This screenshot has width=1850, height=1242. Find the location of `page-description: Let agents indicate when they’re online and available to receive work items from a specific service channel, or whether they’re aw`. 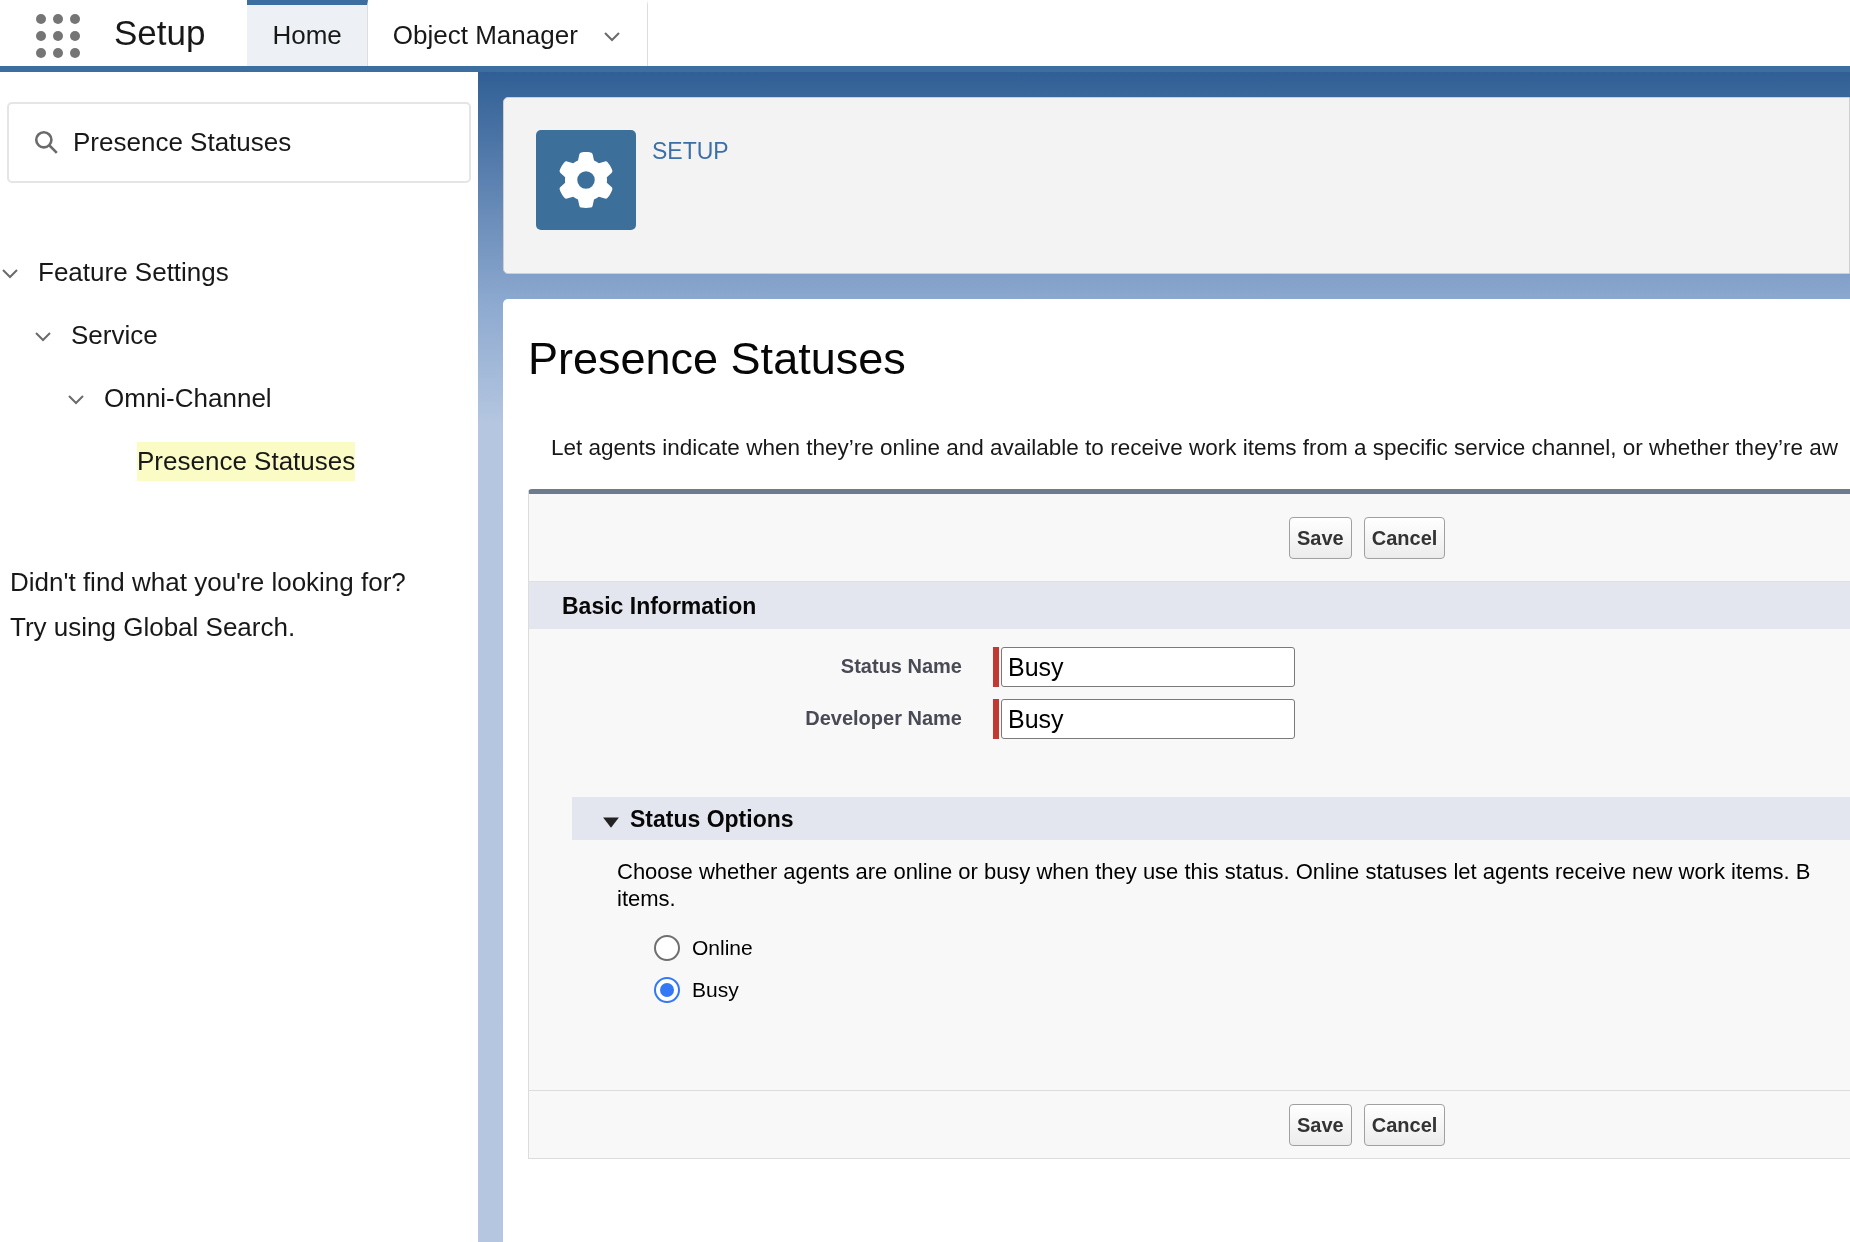

page-description: Let agents indicate when they’re online and available to receive work items from a specific service channel, or whether they’re aw is located at coordinates (1195, 447).